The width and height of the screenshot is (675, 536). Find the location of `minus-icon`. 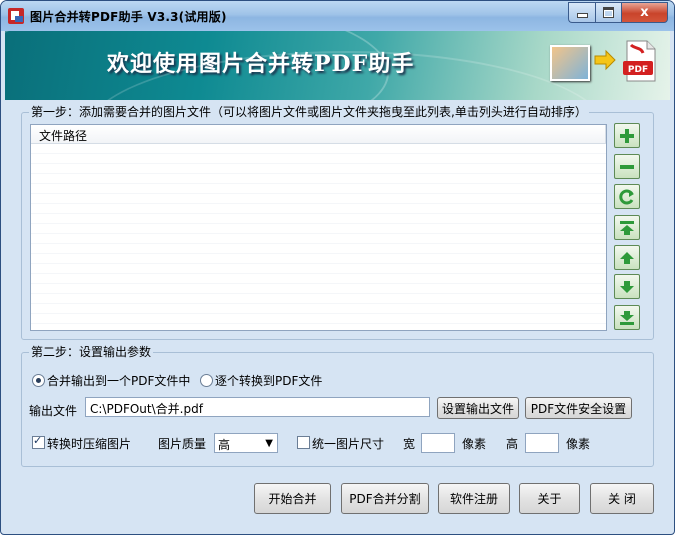

minus-icon is located at coordinates (627, 166).